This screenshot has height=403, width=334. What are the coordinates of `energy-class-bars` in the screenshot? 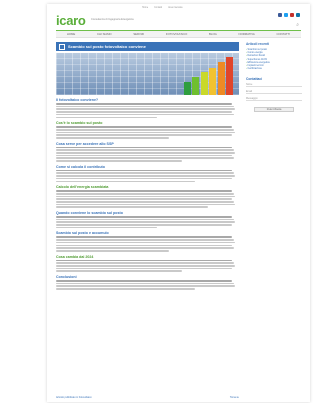 It's located at (208, 76).